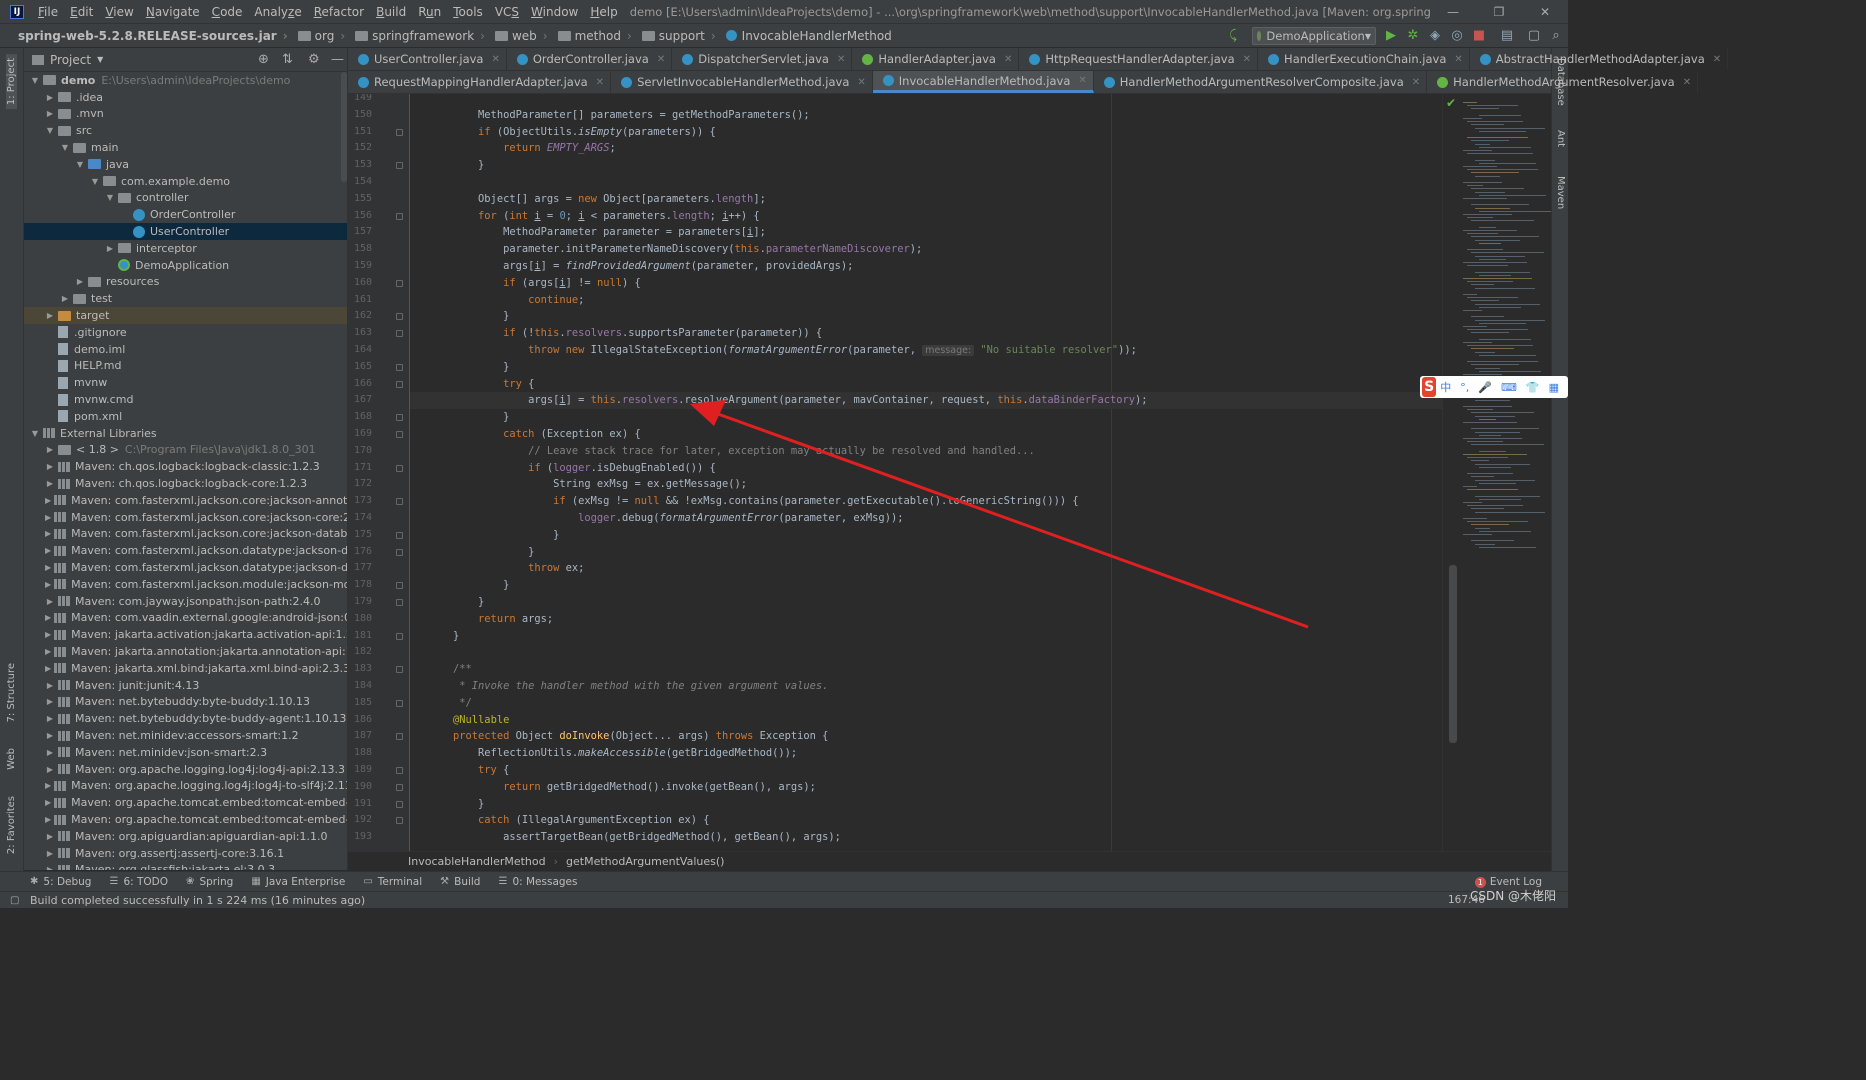 This screenshot has width=1866, height=1080. What do you see at coordinates (216, 881) in the screenshot?
I see `tool-window-label: Spring` at bounding box center [216, 881].